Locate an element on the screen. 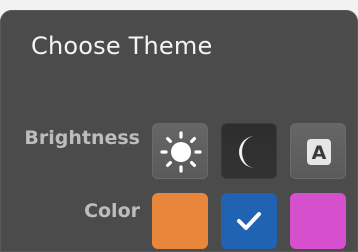 The height and width of the screenshot is (252, 358). brightness-label: Brightness is located at coordinates (82, 138).